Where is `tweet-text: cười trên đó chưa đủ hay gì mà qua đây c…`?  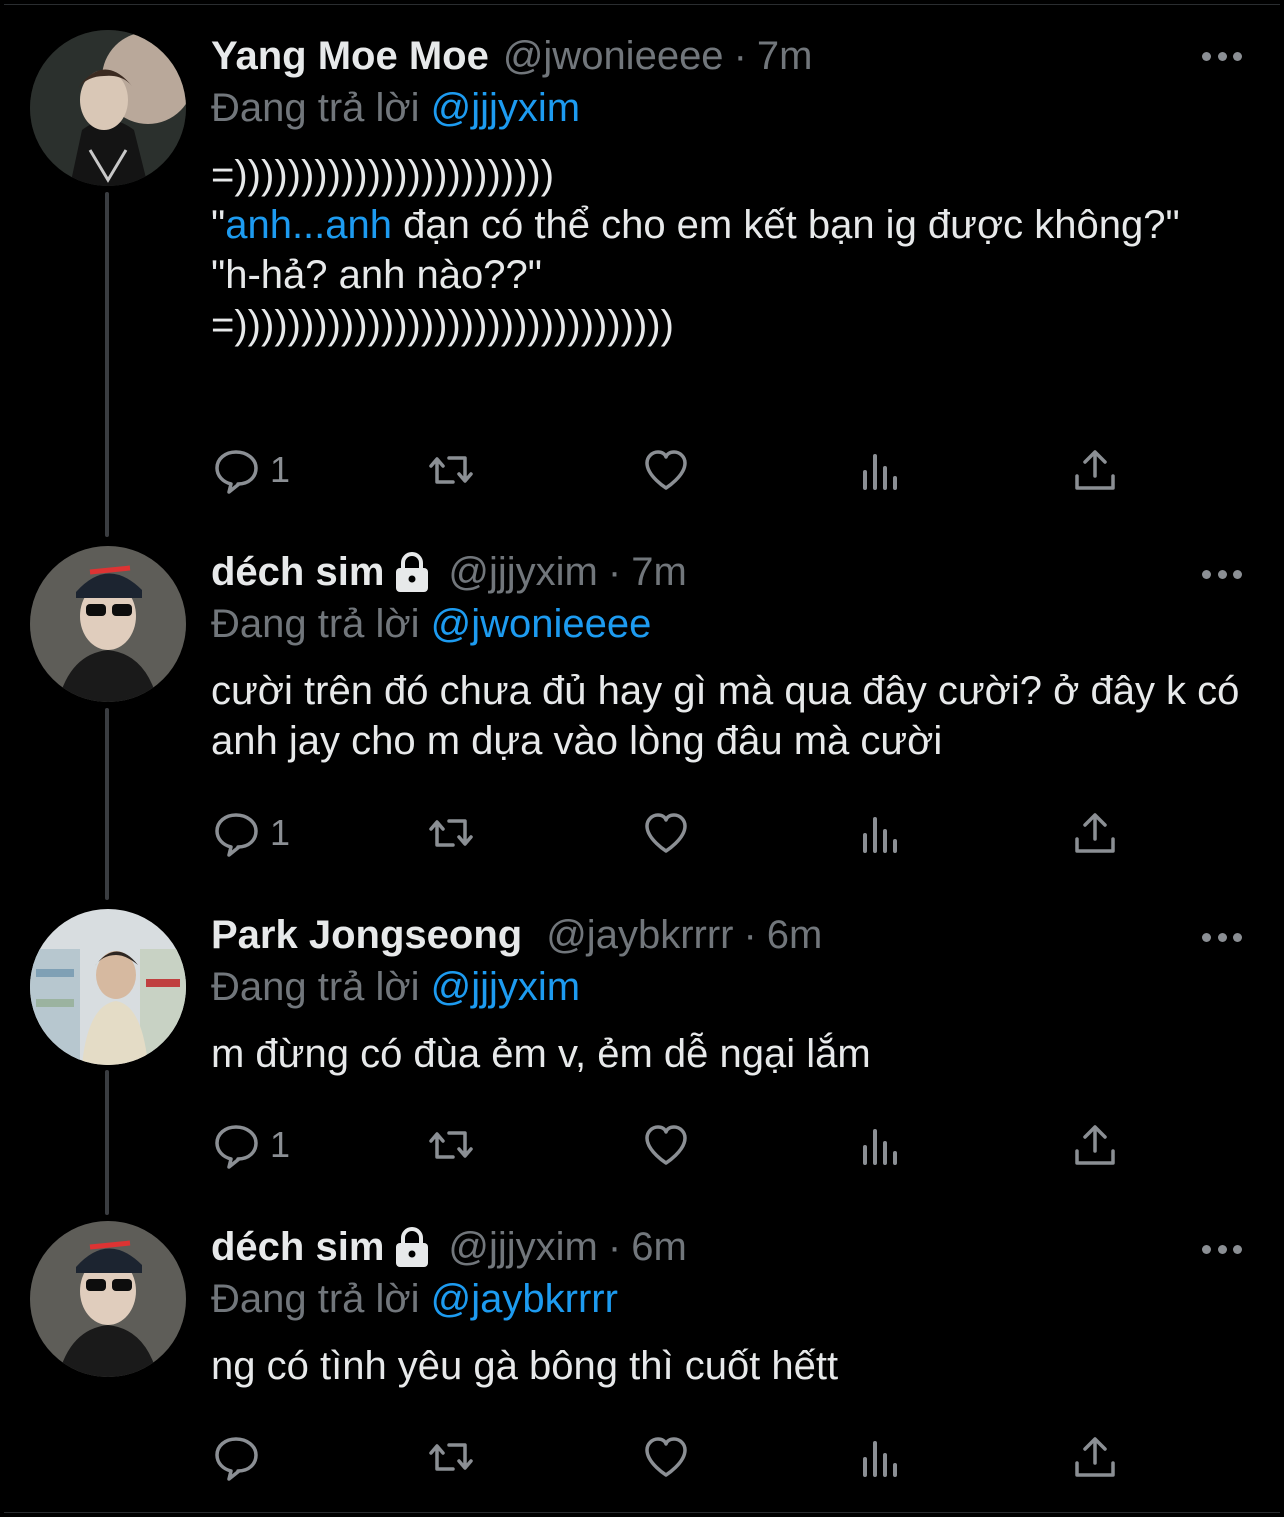 tweet-text: cười trên đó chưa đủ hay gì mà qua đây c… is located at coordinates (731, 716).